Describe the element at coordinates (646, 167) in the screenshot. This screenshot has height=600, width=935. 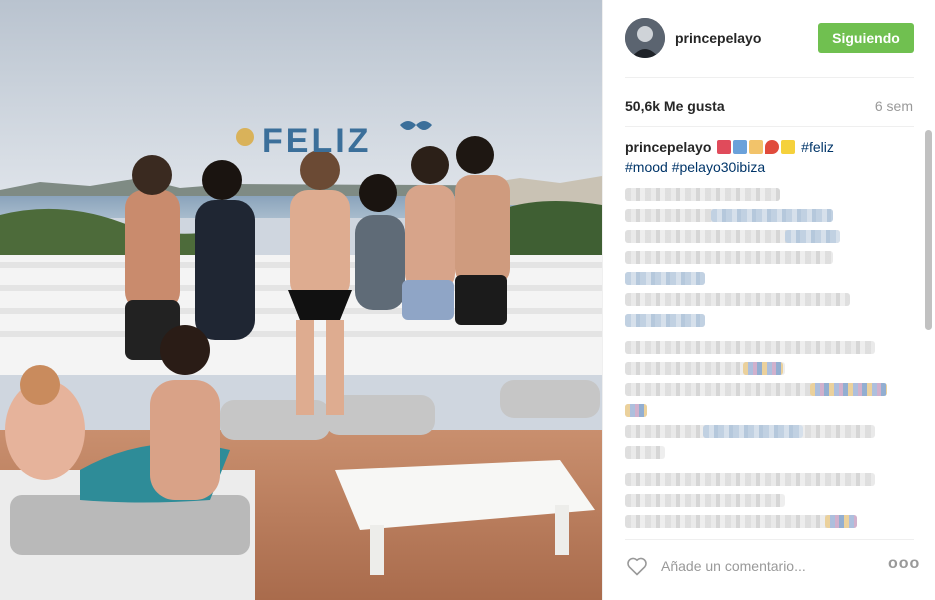
I see `hashtag-link: #mood` at that location.